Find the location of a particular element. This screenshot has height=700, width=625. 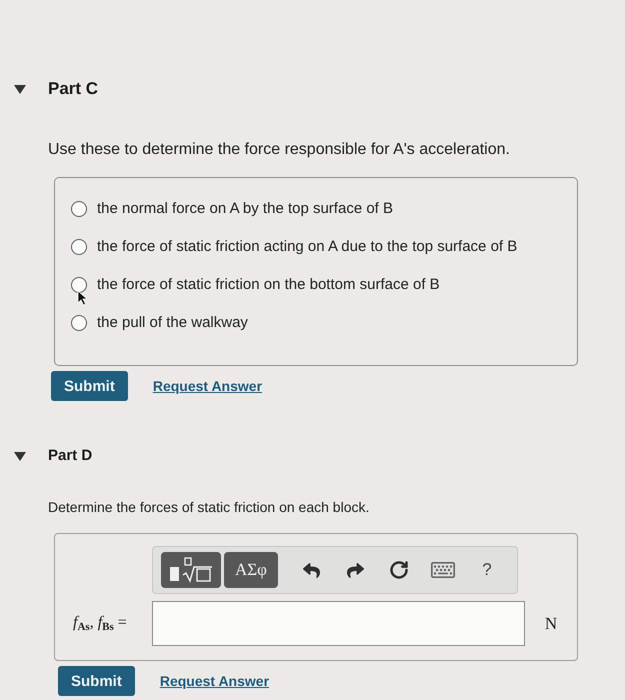

unit-label: N is located at coordinates (551, 624).